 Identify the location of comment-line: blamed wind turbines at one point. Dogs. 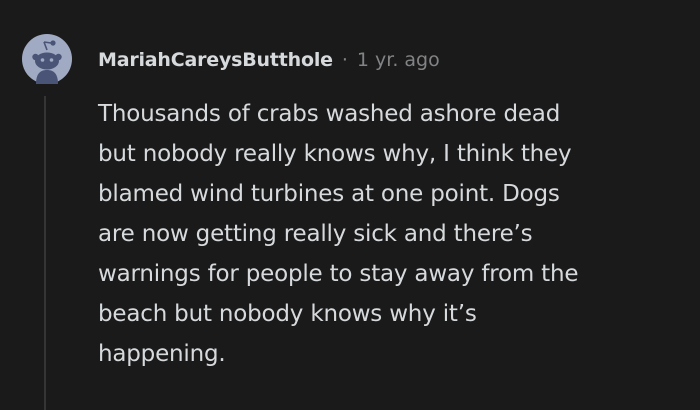
(329, 194).